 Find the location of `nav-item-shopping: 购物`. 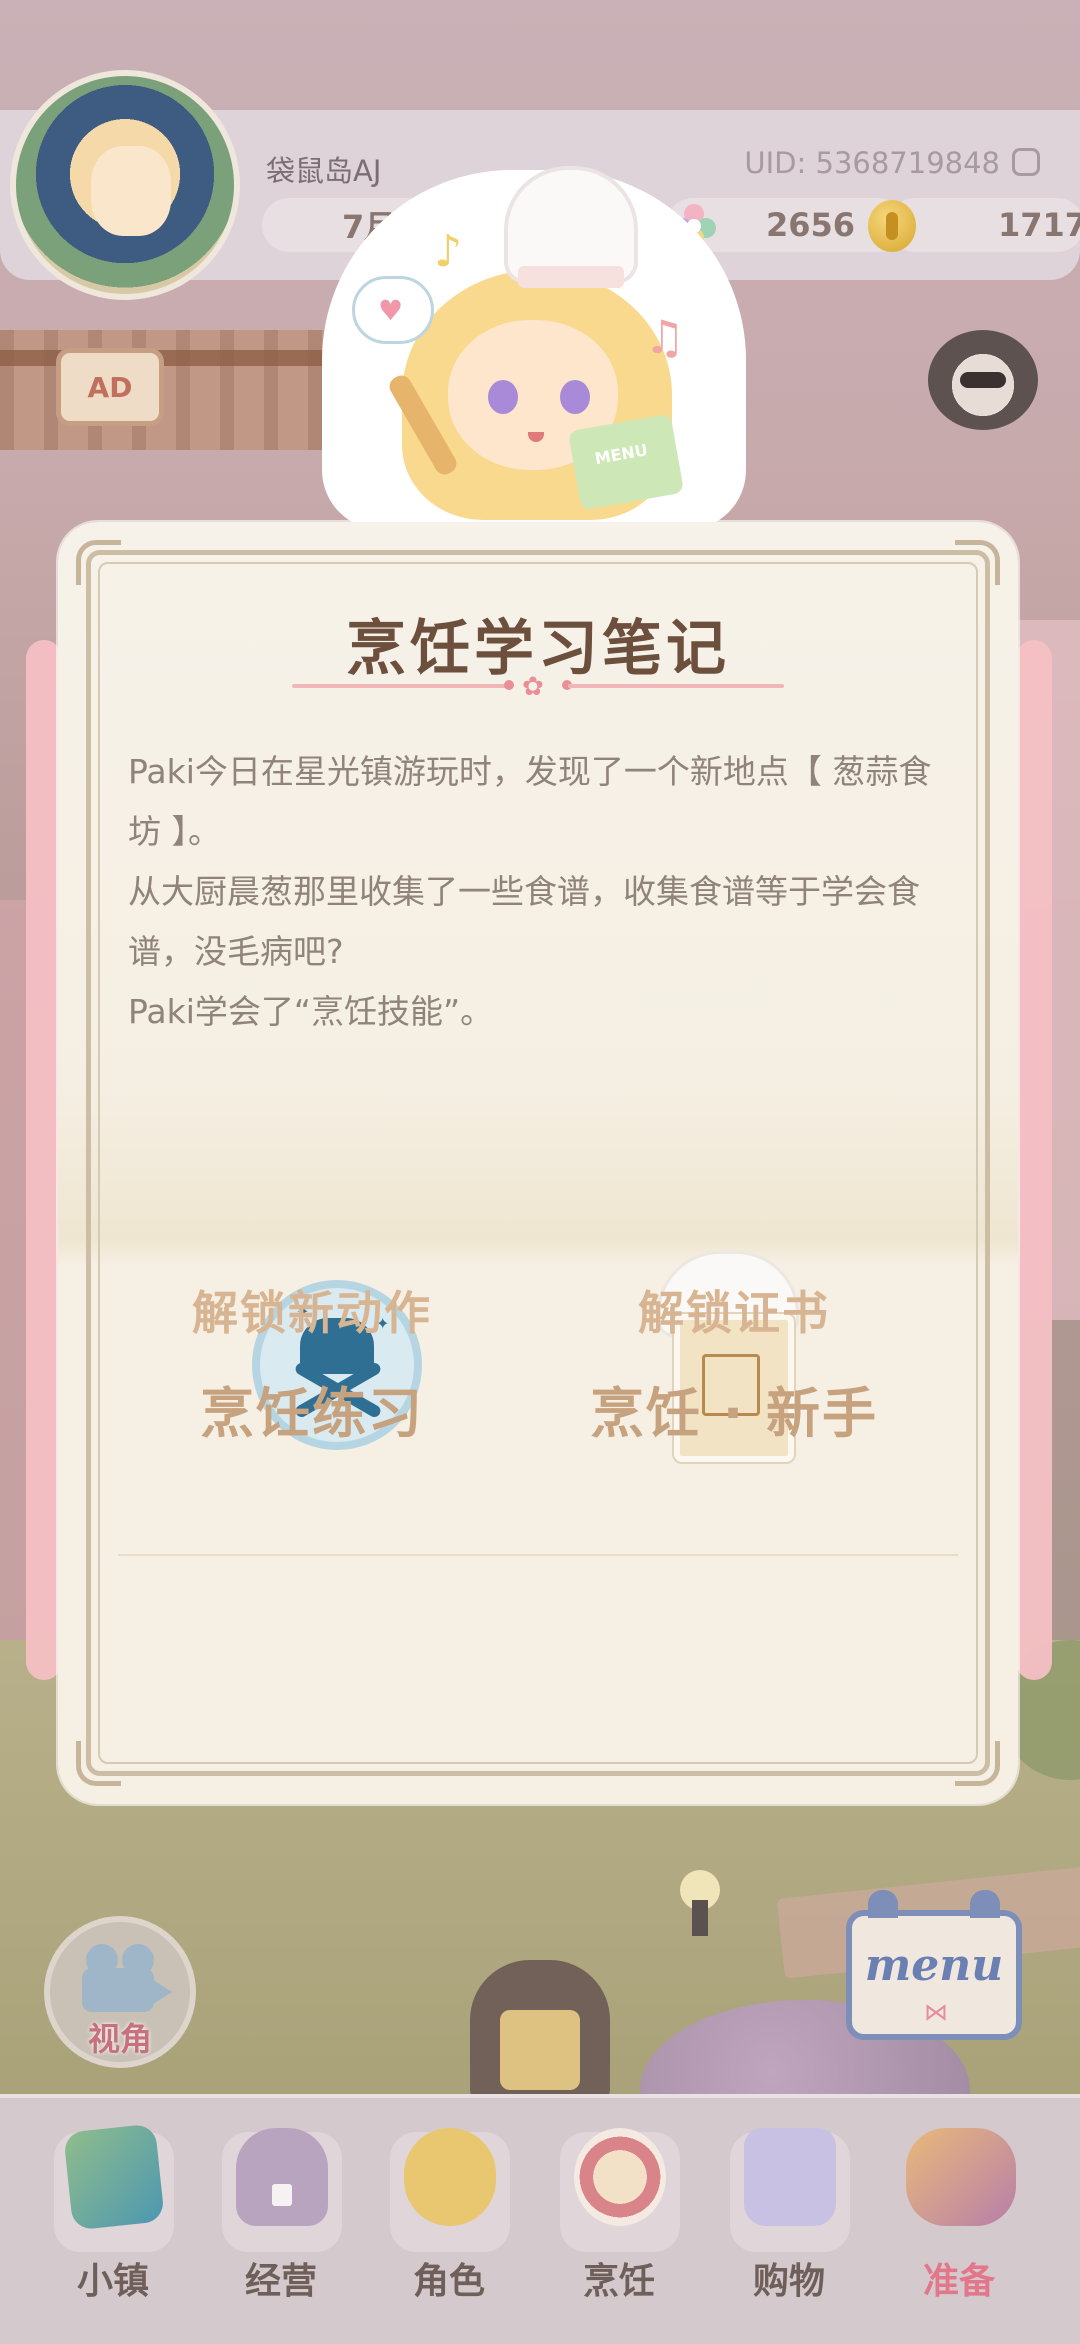

nav-item-shopping: 购物 is located at coordinates (789, 2218).